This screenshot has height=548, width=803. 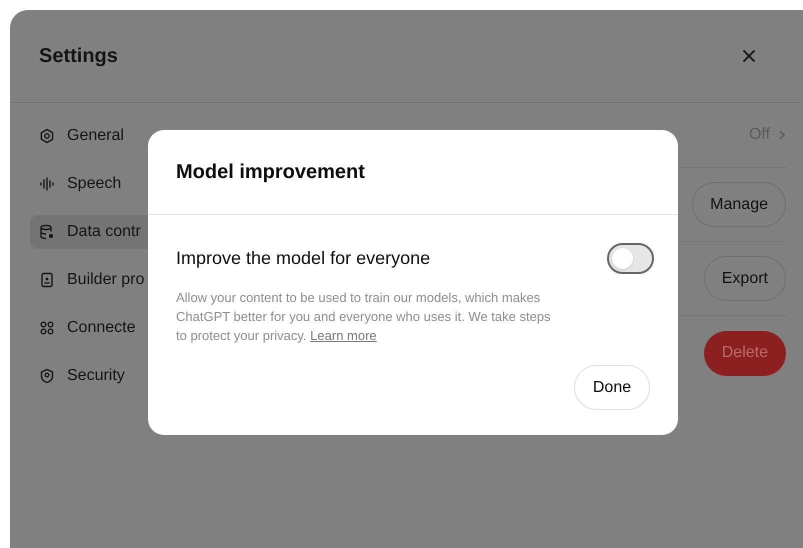 What do you see at coordinates (47, 136) in the screenshot?
I see `gear-icon` at bounding box center [47, 136].